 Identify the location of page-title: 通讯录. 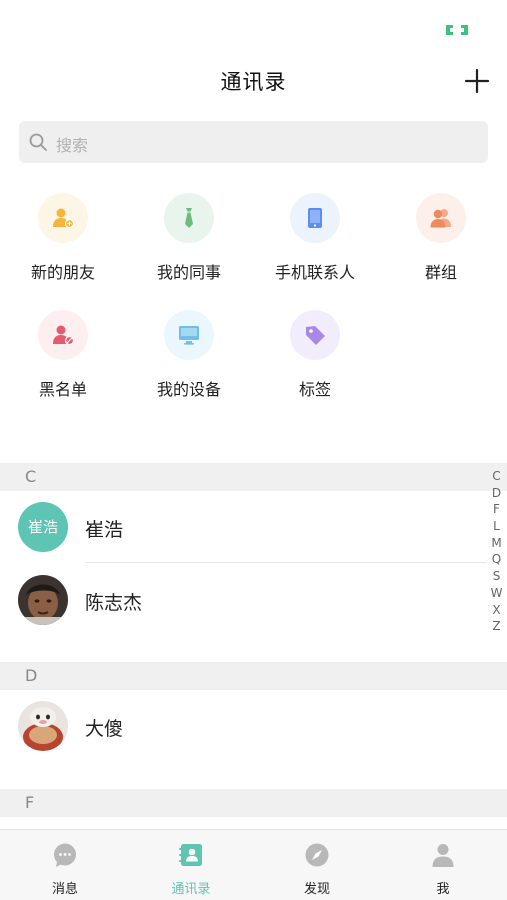
(253, 82).